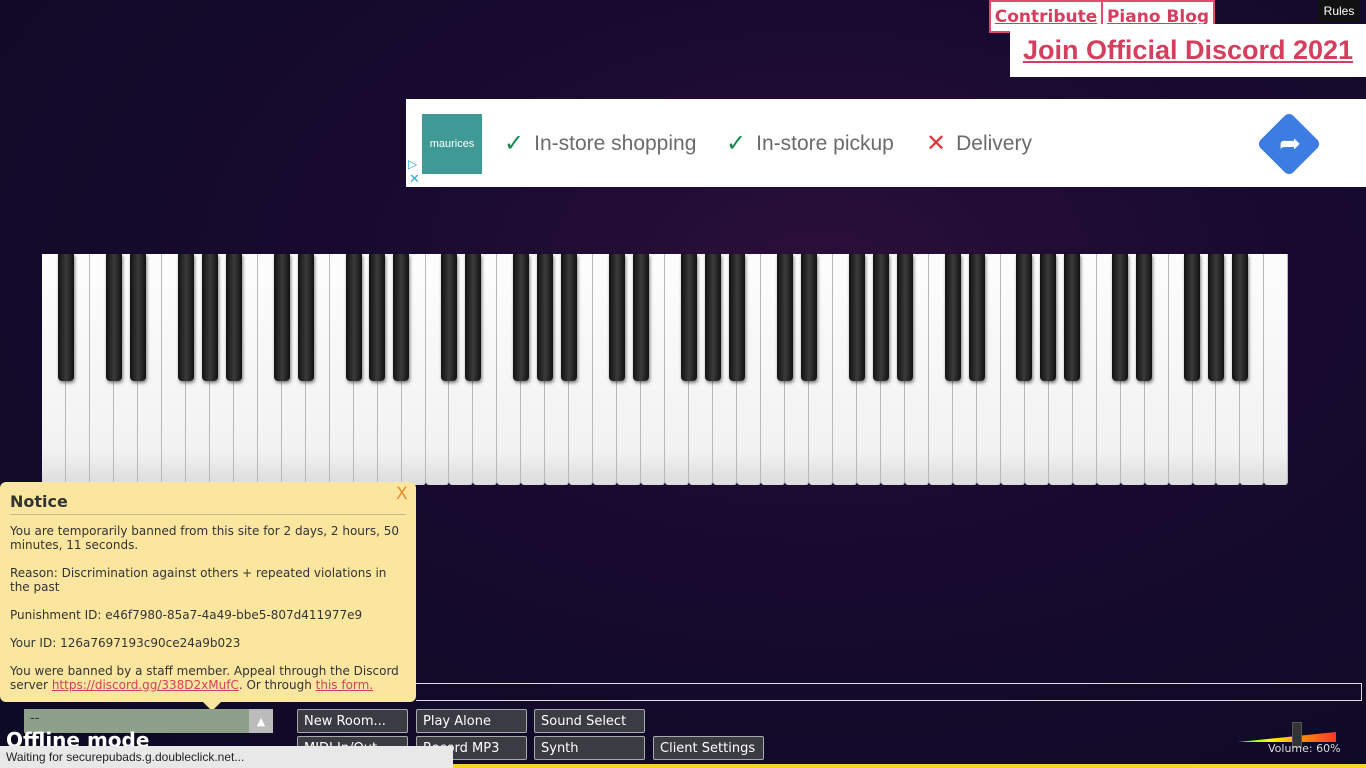  What do you see at coordinates (402, 494) in the screenshot?
I see `notice-close-button: X` at bounding box center [402, 494].